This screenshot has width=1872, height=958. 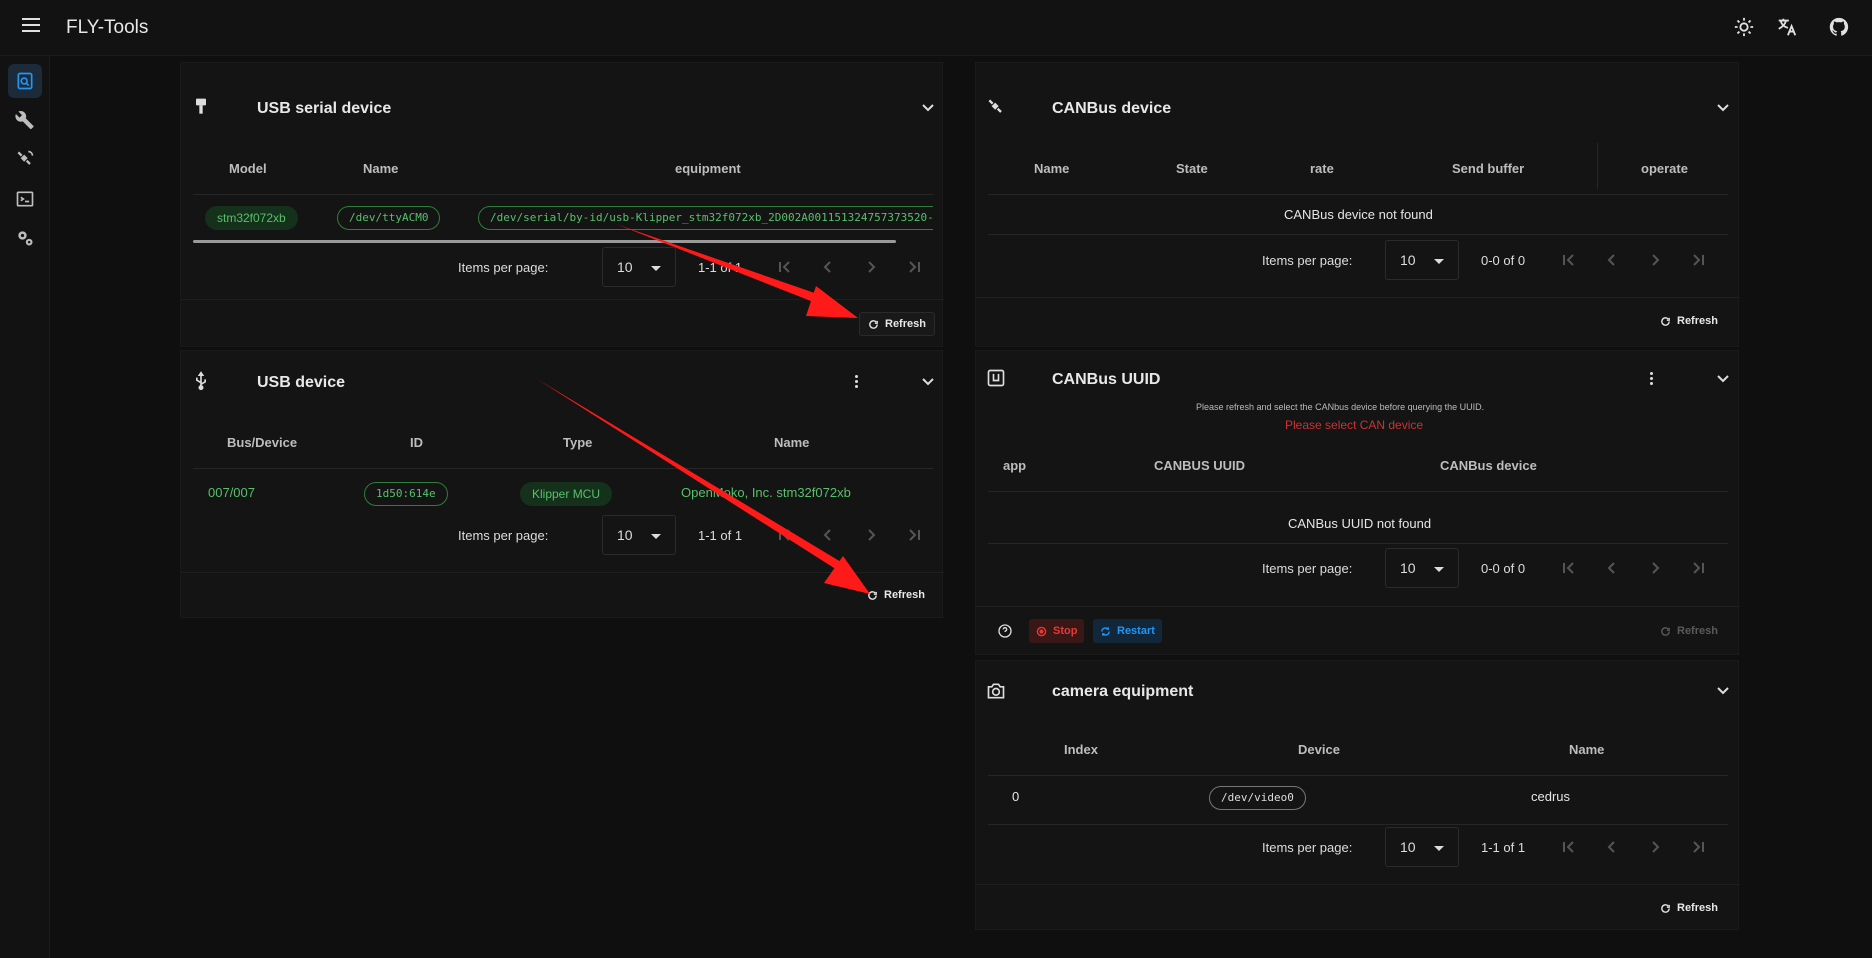 What do you see at coordinates (1192, 168) in the screenshot?
I see `column-header: State` at bounding box center [1192, 168].